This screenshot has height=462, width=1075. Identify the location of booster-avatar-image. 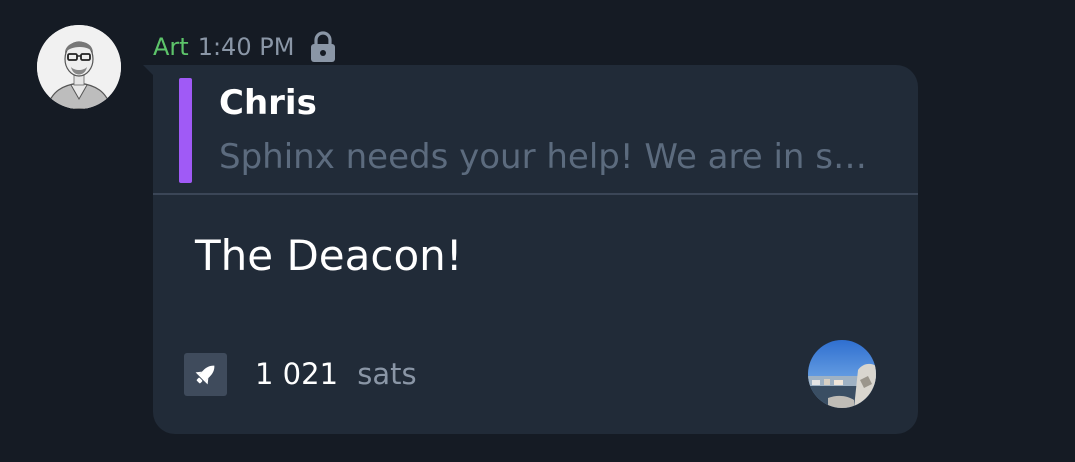
(842, 374).